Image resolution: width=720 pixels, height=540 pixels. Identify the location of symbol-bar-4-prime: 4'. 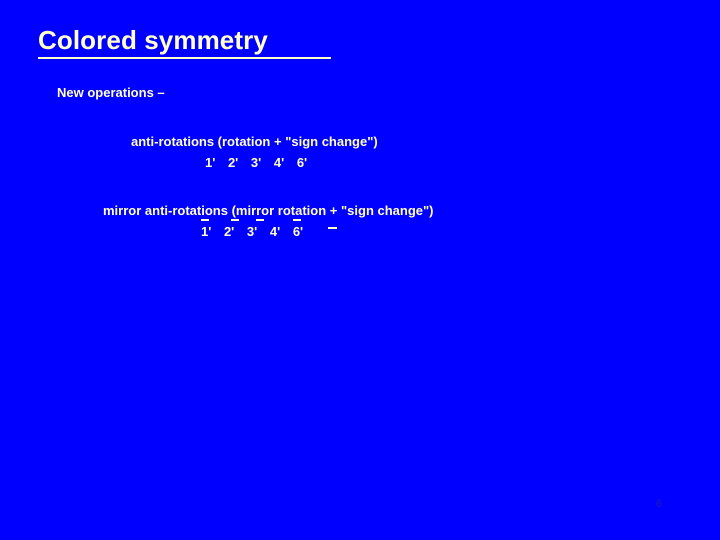
(275, 232).